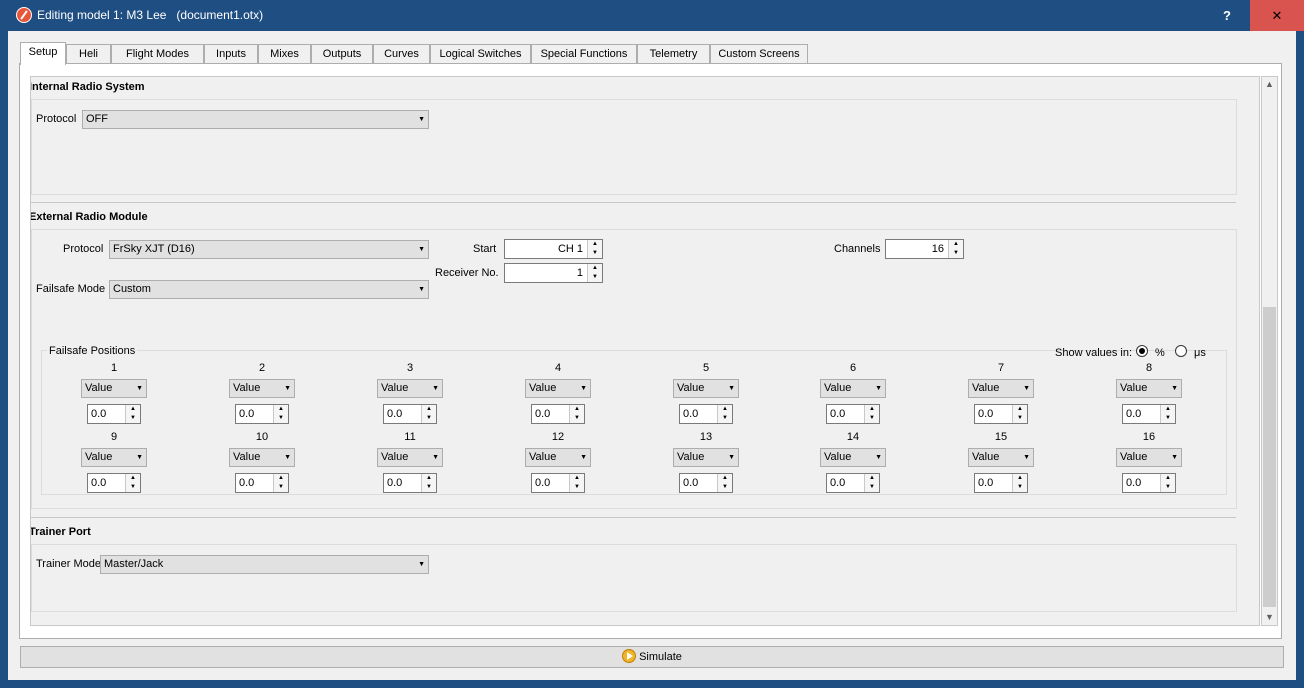 The image size is (1304, 688). I want to click on internal-protocol-select: OFF ▼, so click(255, 119).